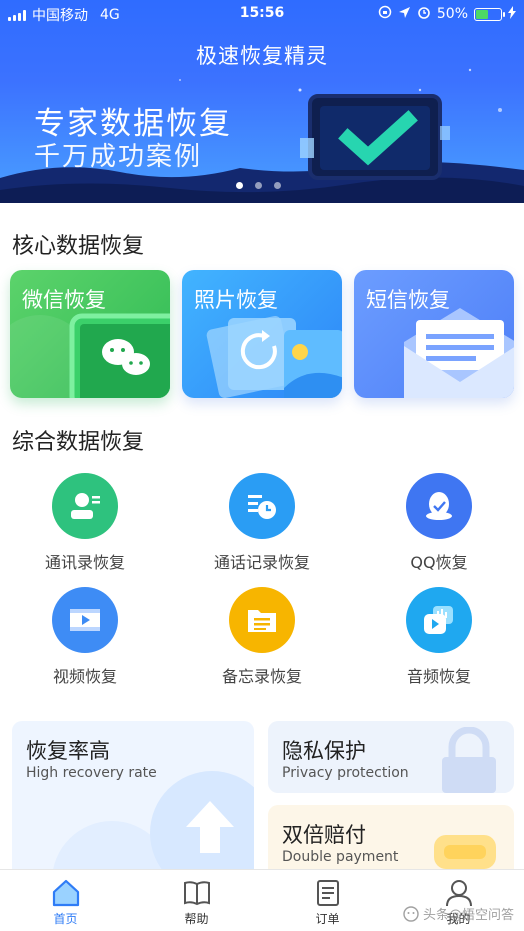 This screenshot has height=931, width=524. Describe the element at coordinates (340, 857) in the screenshot. I see `feature-subtitle: Double payment` at that location.